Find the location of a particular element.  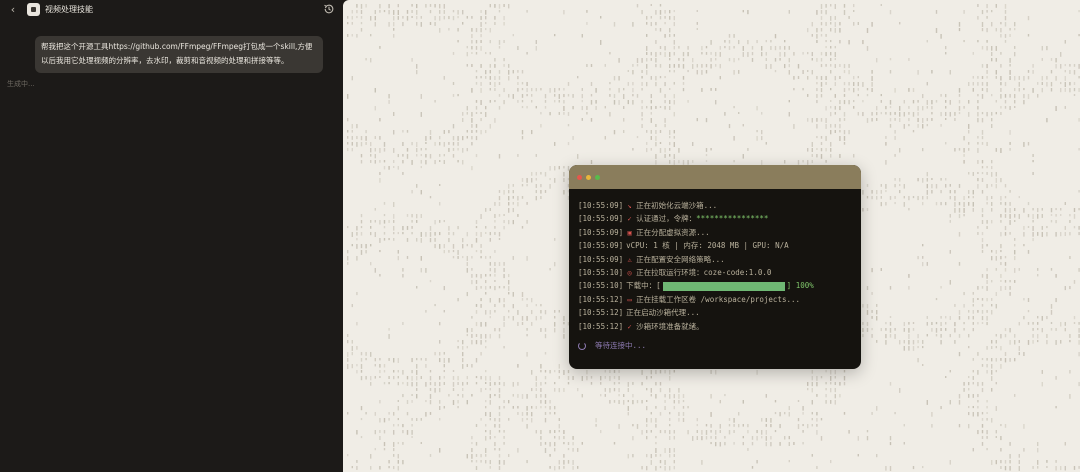

log-message: 认证通过，令牌： is located at coordinates (666, 219).